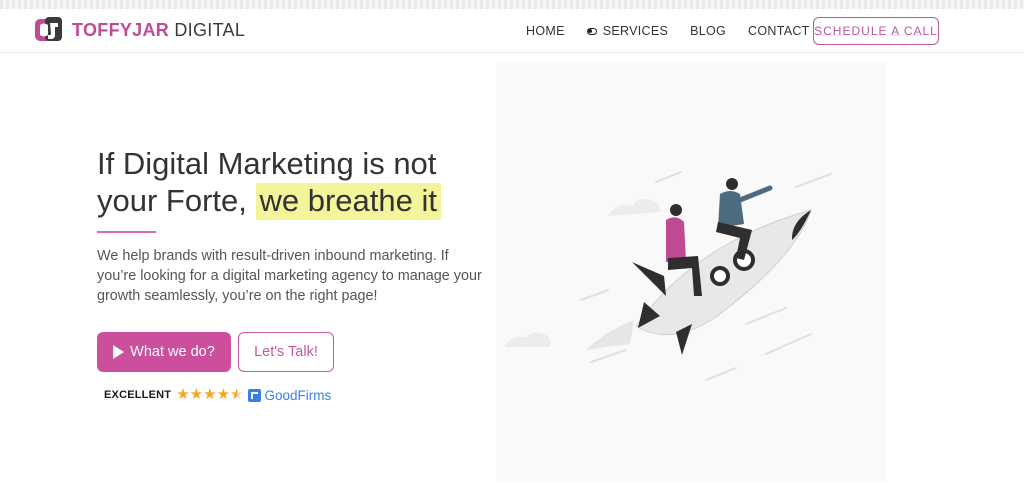  What do you see at coordinates (286, 352) in the screenshot?
I see `lets-talk-button: Let's Talk!` at bounding box center [286, 352].